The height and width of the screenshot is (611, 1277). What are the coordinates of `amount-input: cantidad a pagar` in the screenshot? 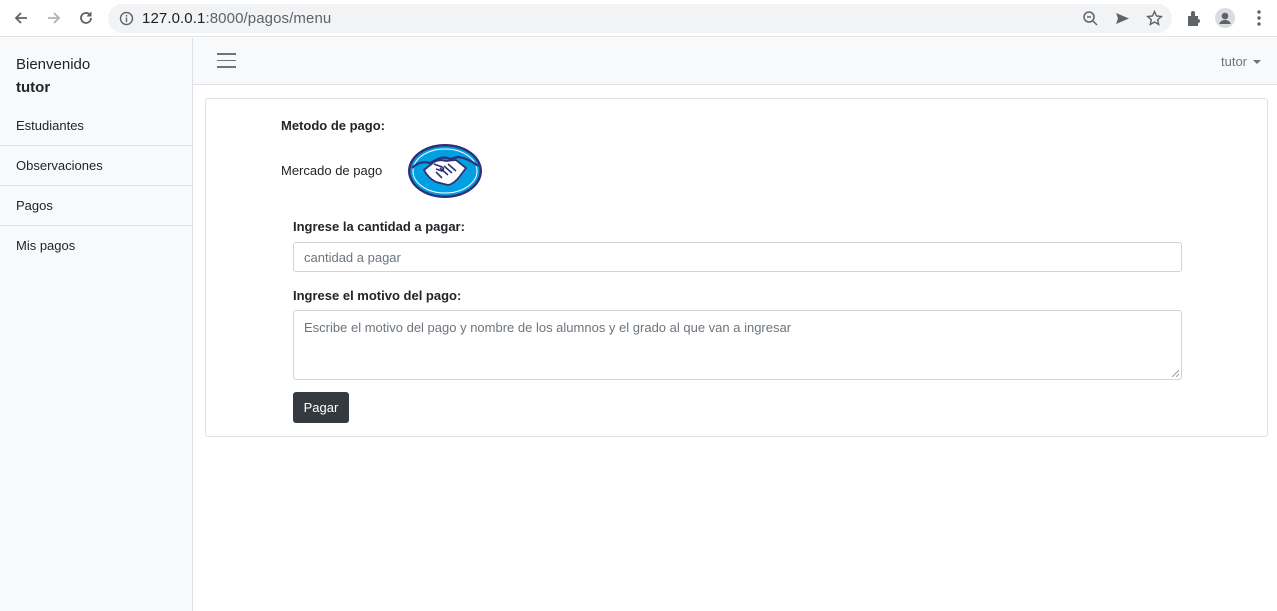 It's located at (737, 257).